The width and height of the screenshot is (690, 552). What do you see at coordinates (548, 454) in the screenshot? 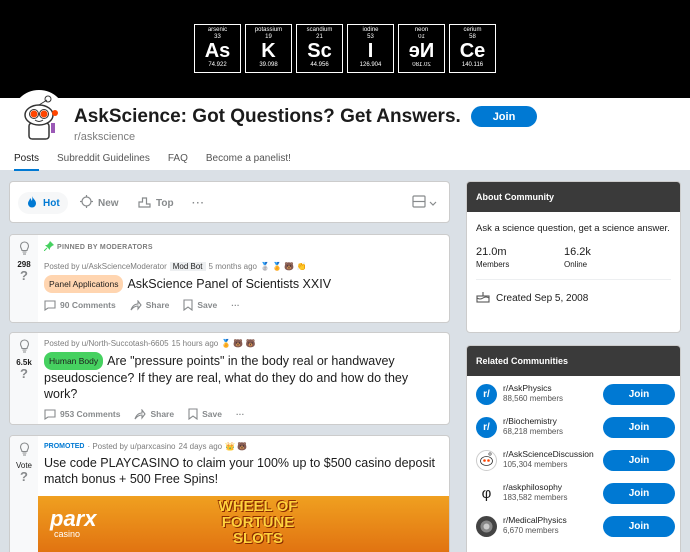
I see `community-name: r/AskScienceDiscussion` at bounding box center [548, 454].